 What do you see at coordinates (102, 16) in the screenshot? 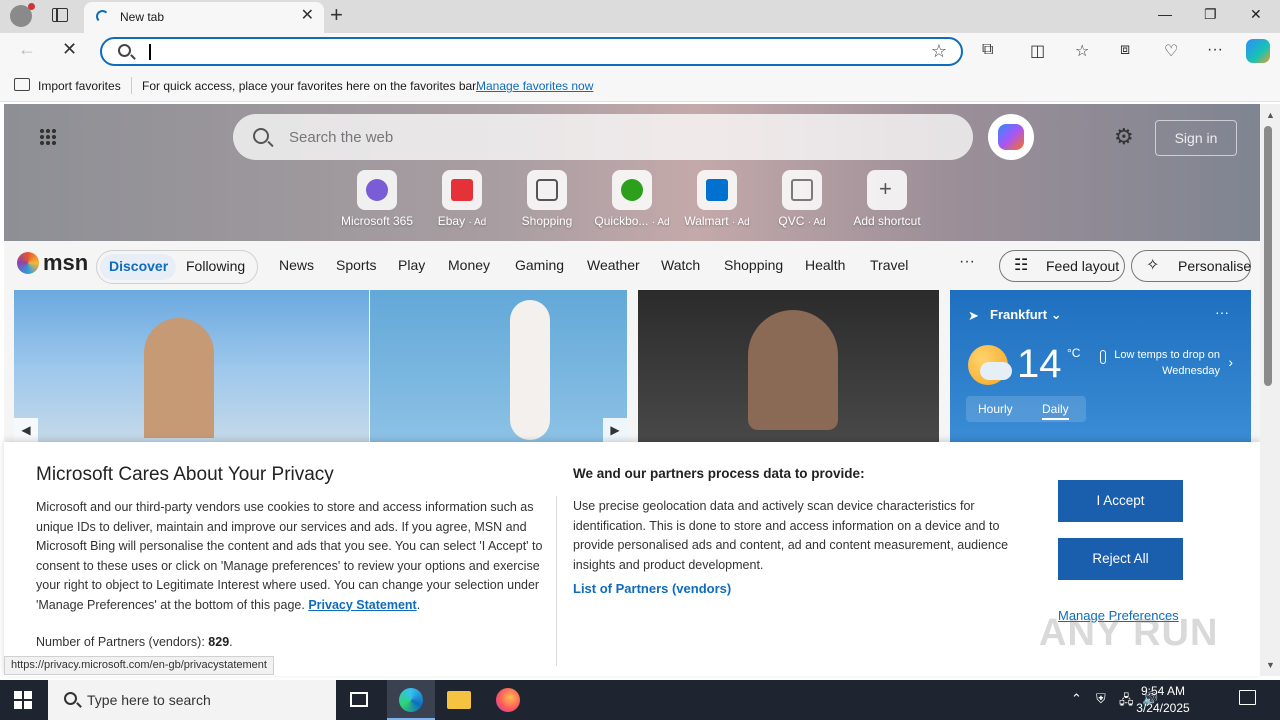
I see `loading-spinner-icon` at bounding box center [102, 16].